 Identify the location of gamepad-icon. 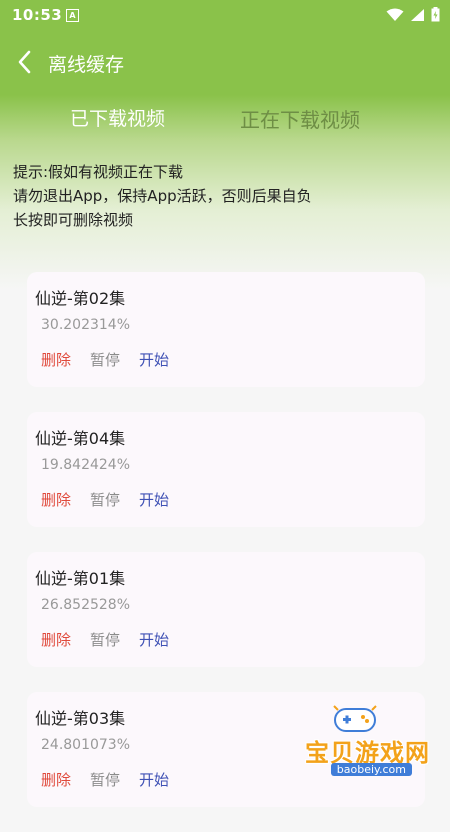
(355, 718).